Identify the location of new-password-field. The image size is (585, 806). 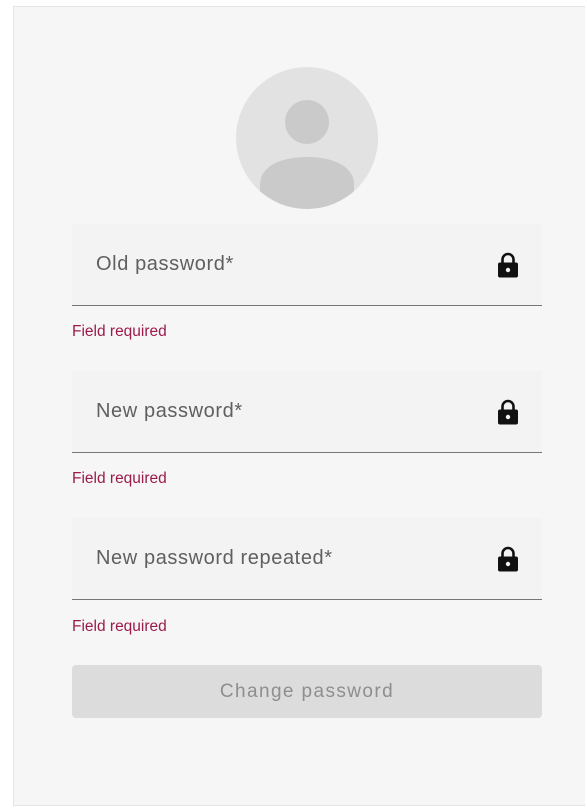
(307, 412).